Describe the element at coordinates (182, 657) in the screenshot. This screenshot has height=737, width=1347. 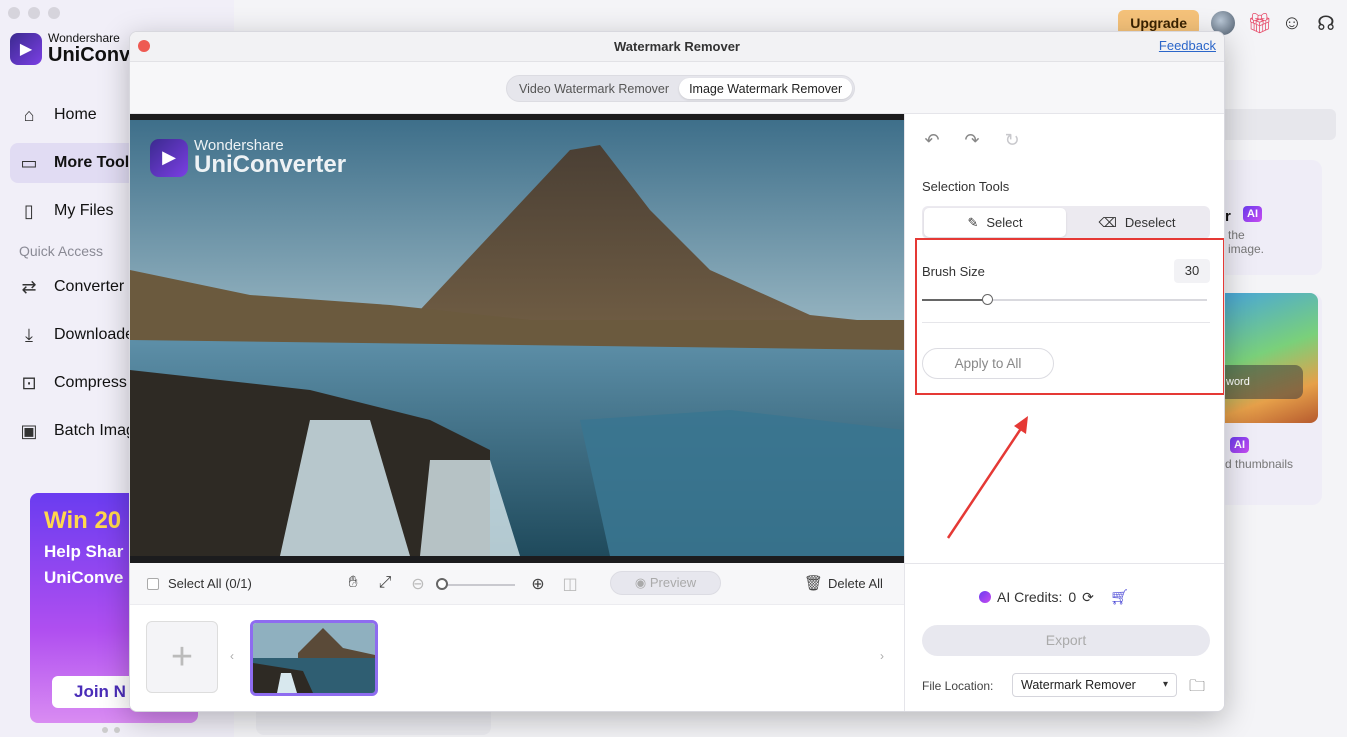
I see `add-image-button: +` at that location.